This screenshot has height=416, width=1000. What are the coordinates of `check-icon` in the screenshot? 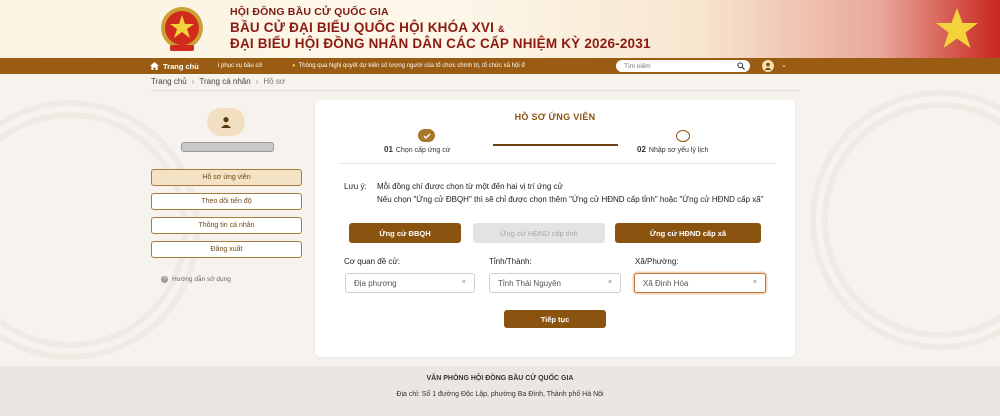 It's located at (426, 135).